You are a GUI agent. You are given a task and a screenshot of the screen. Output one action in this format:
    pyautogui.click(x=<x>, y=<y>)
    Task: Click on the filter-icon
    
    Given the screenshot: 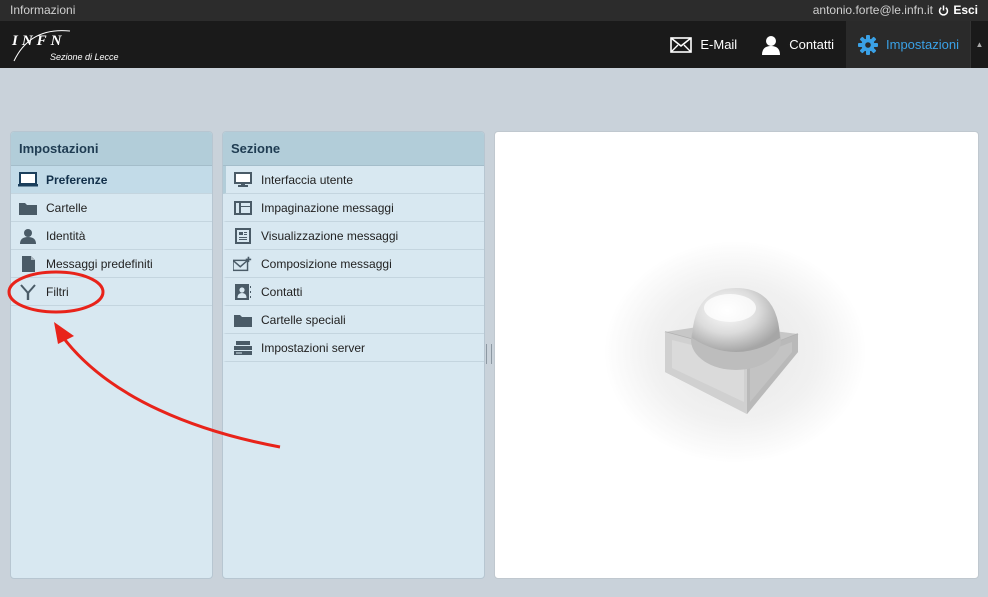 What is the action you would take?
    pyautogui.click(x=28, y=291)
    